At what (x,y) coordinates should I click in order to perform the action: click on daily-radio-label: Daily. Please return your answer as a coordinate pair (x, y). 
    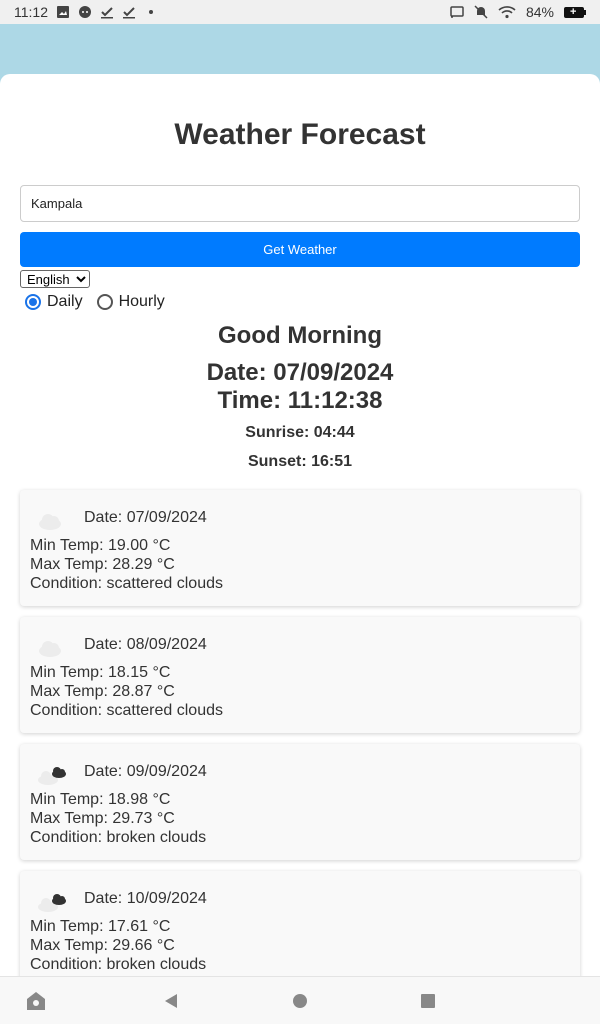
    Looking at the image, I should click on (65, 301).